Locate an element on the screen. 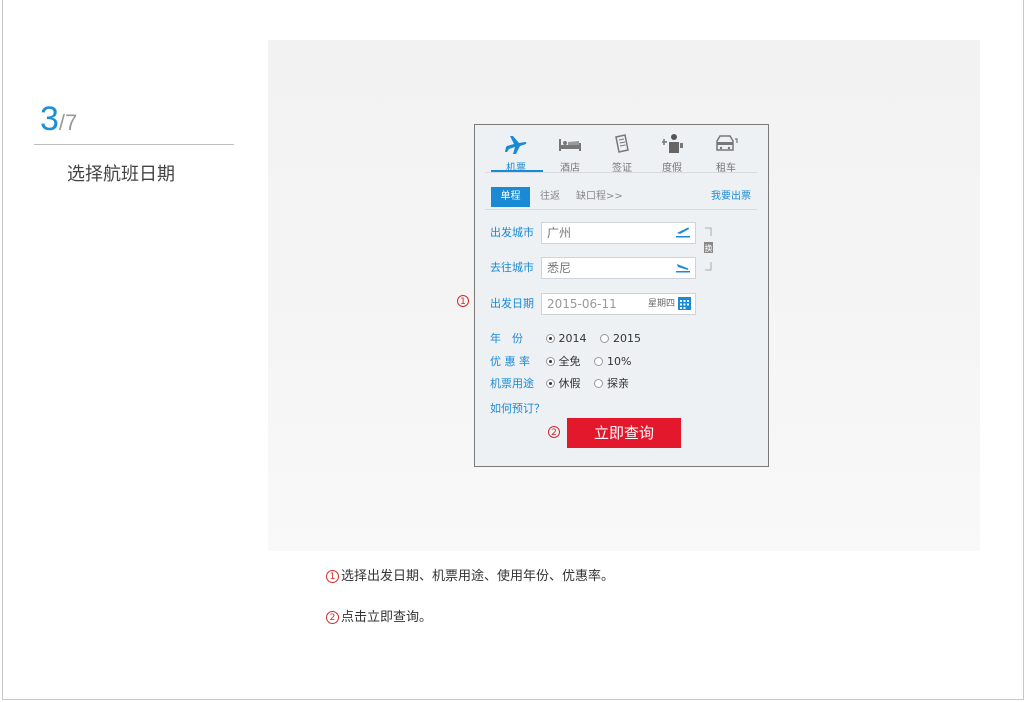  weekday-text: 星期四 is located at coordinates (661, 304).